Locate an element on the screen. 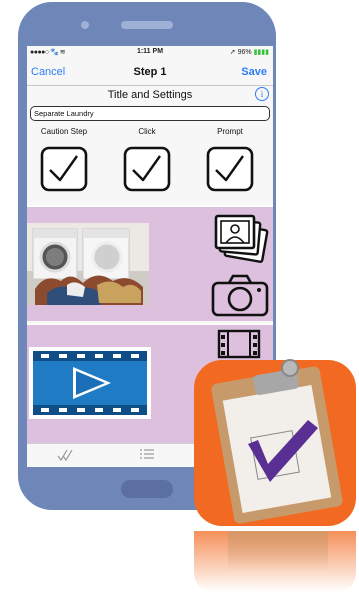 The image size is (359, 592). front-camera is located at coordinates (85, 25).